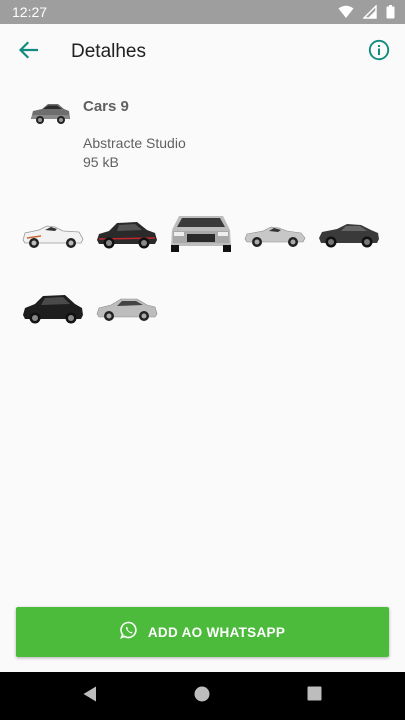 The height and width of the screenshot is (720, 405). I want to click on status-time: 12:27, so click(30, 12).